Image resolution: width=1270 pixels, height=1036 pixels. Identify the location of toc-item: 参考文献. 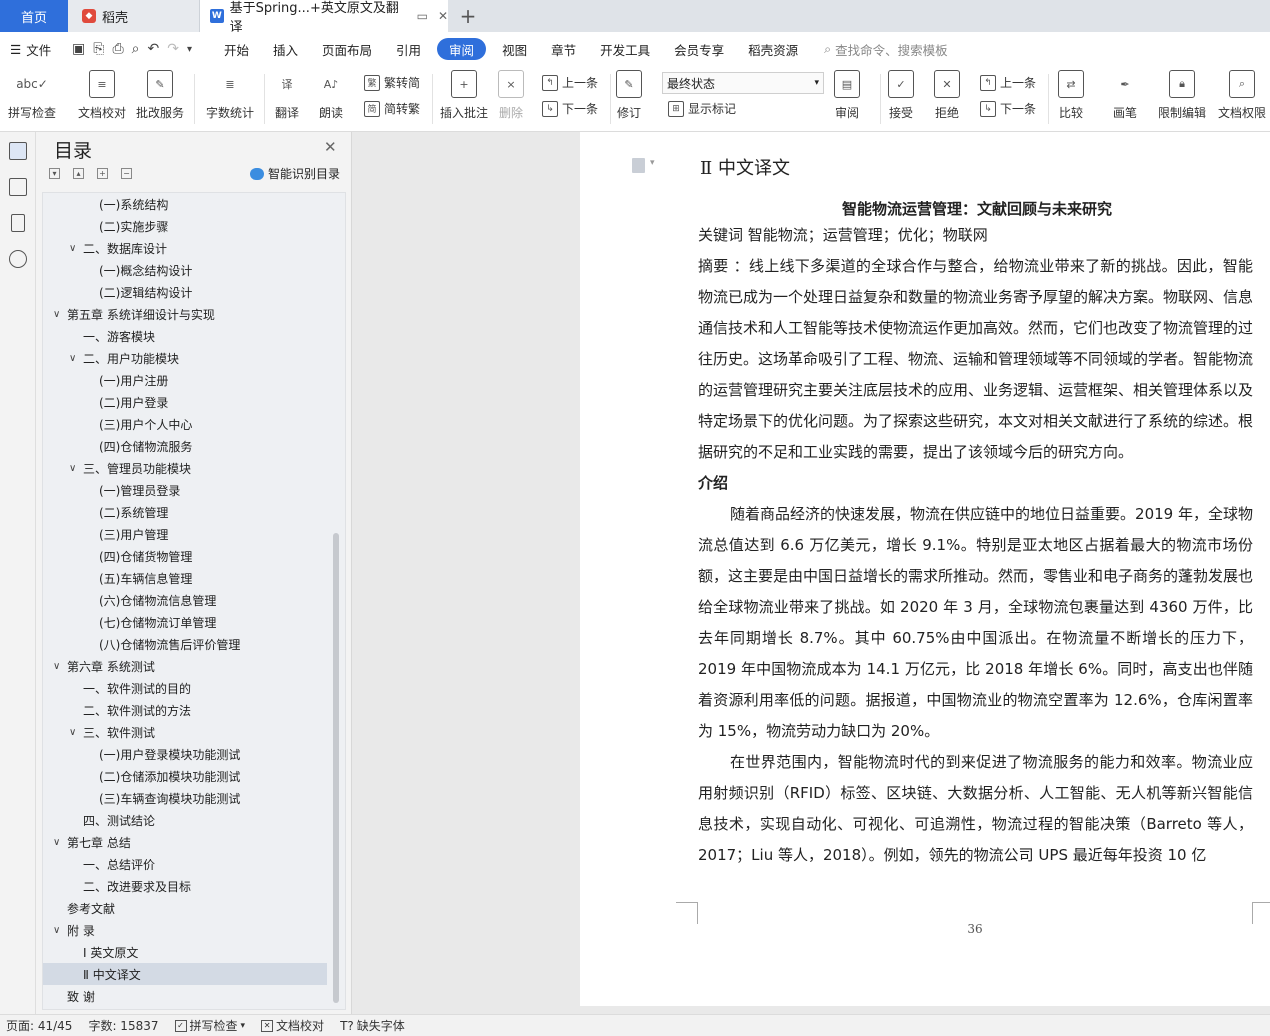
(185, 908).